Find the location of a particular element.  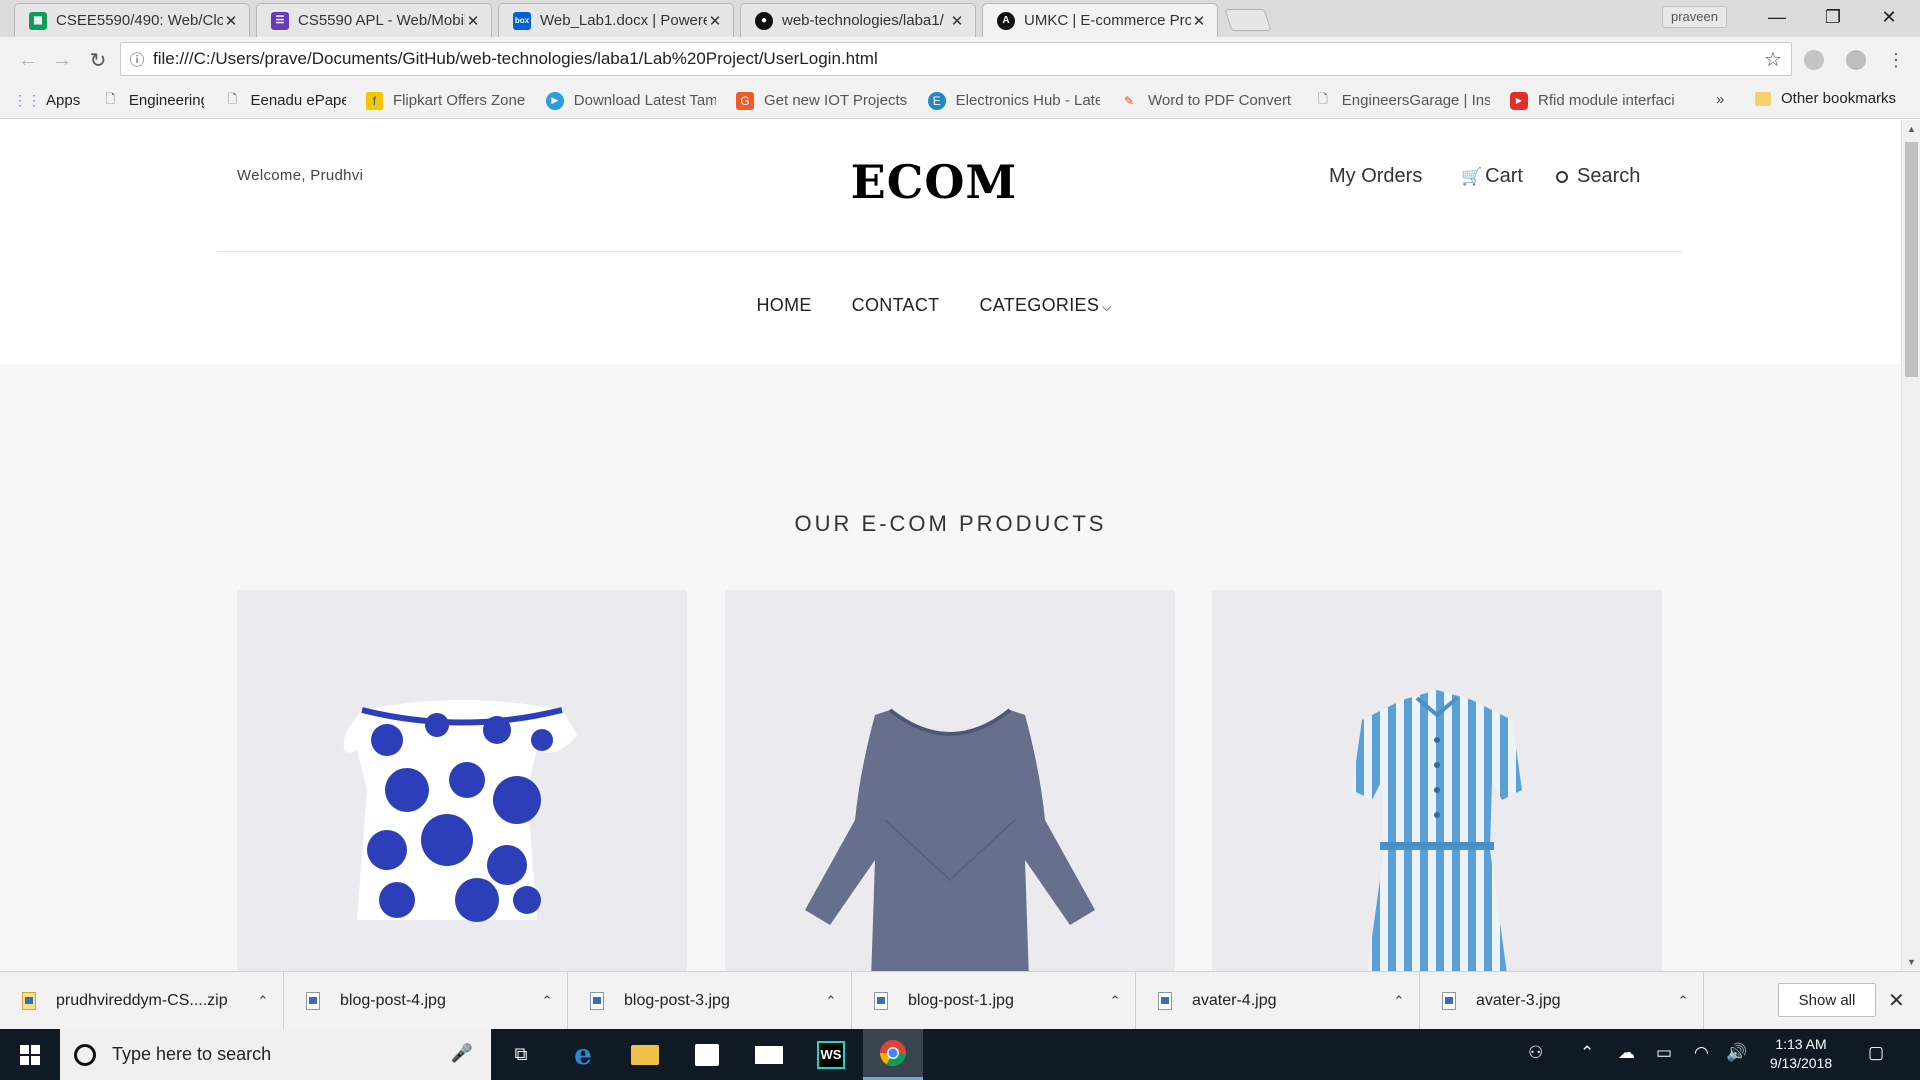

restore-icon: ❐ is located at coordinates (1833, 17).